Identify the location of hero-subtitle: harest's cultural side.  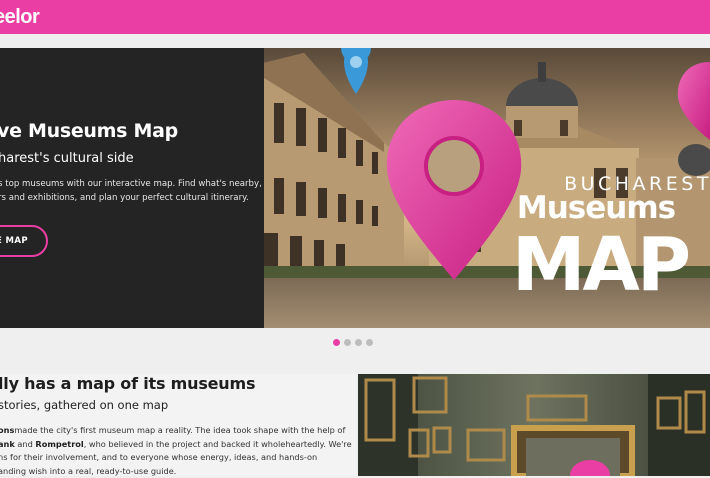
(67, 158).